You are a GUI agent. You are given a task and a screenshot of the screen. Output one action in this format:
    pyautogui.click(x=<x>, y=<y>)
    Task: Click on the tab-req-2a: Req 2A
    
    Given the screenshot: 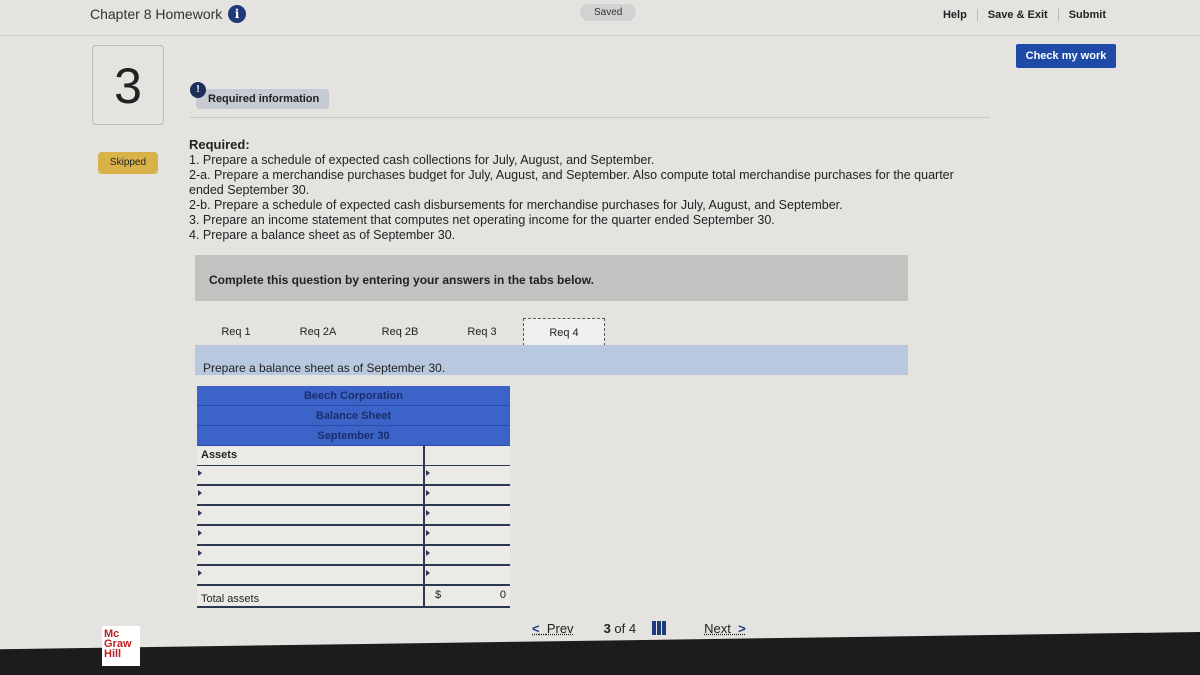 What is the action you would take?
    pyautogui.click(x=318, y=332)
    